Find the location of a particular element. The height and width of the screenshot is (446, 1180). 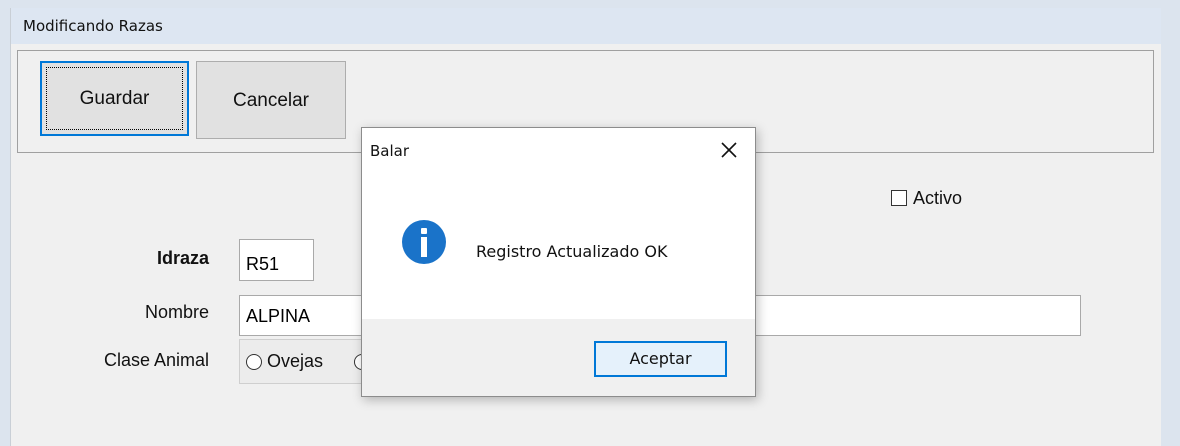

save-button: Guardar is located at coordinates (114, 98).